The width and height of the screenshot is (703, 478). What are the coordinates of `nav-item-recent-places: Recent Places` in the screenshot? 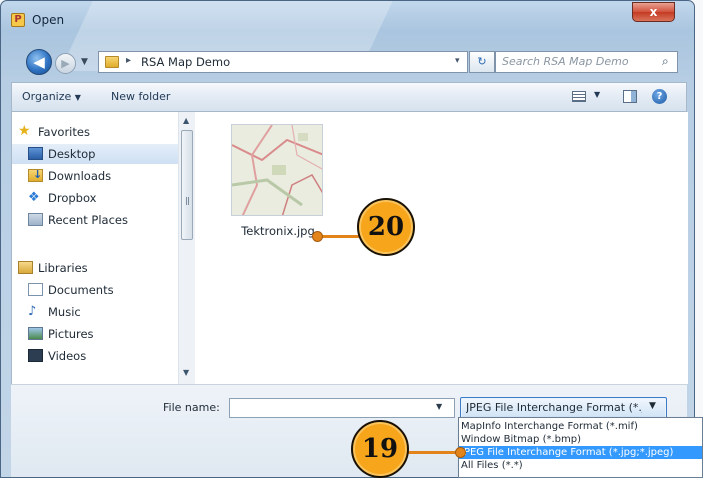 It's located at (95, 220).